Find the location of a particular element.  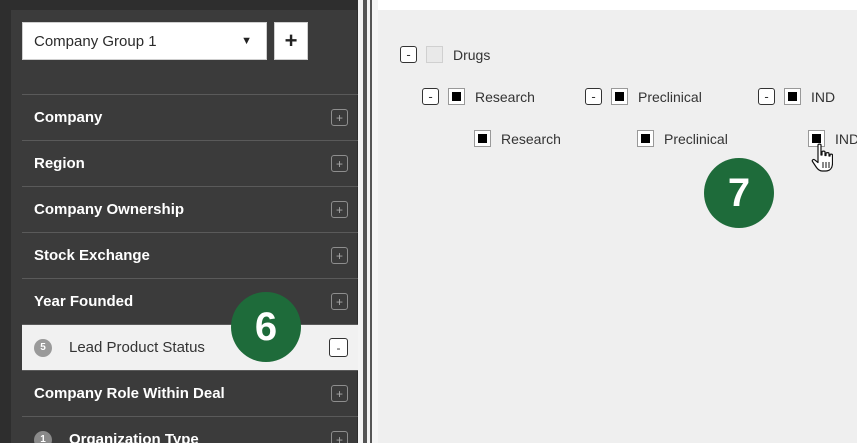

filter-label: Region is located at coordinates (59, 163).